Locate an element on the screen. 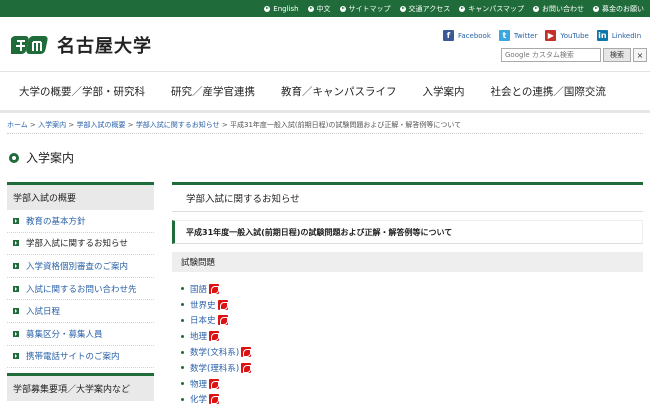  section-heading: 学部入試に関するお知らせ is located at coordinates (407, 197).